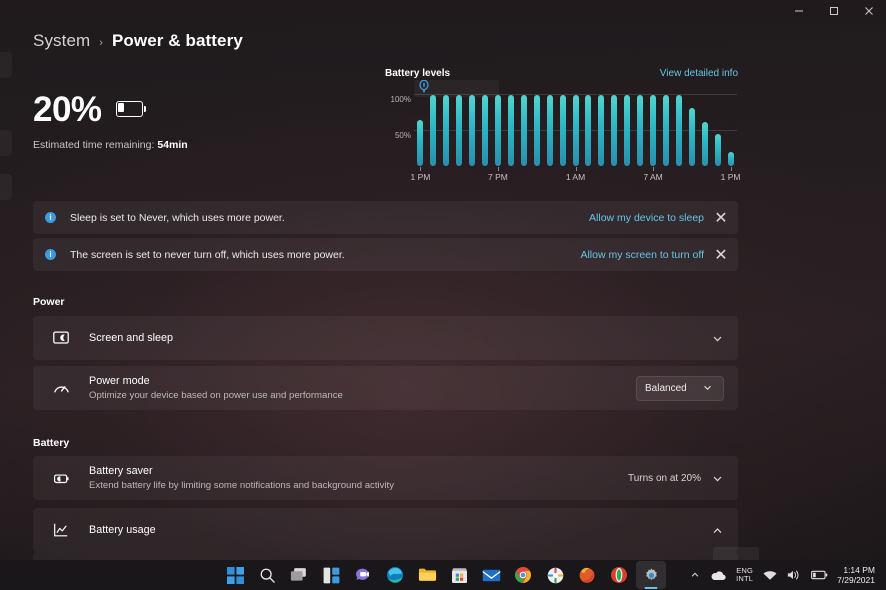 This screenshot has height=590, width=886. Describe the element at coordinates (110, 121) in the screenshot. I see `battery-summary: 20% Estimated time remaining: 54min` at that location.